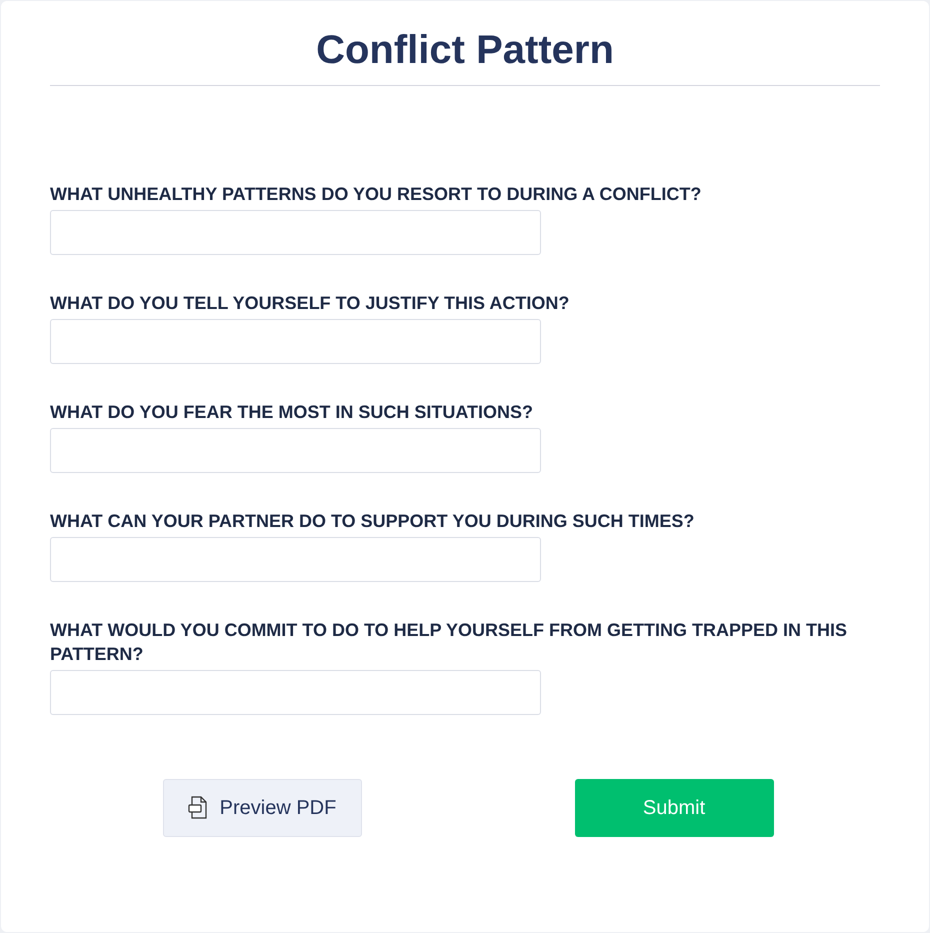 The height and width of the screenshot is (933, 930). What do you see at coordinates (449, 642) in the screenshot?
I see `question-label: WHAT WOULD YOU COMMIT TO DO TO HELP YOURSELF FROM GETTING TRAPPED IN THIS PATTERN?` at bounding box center [449, 642].